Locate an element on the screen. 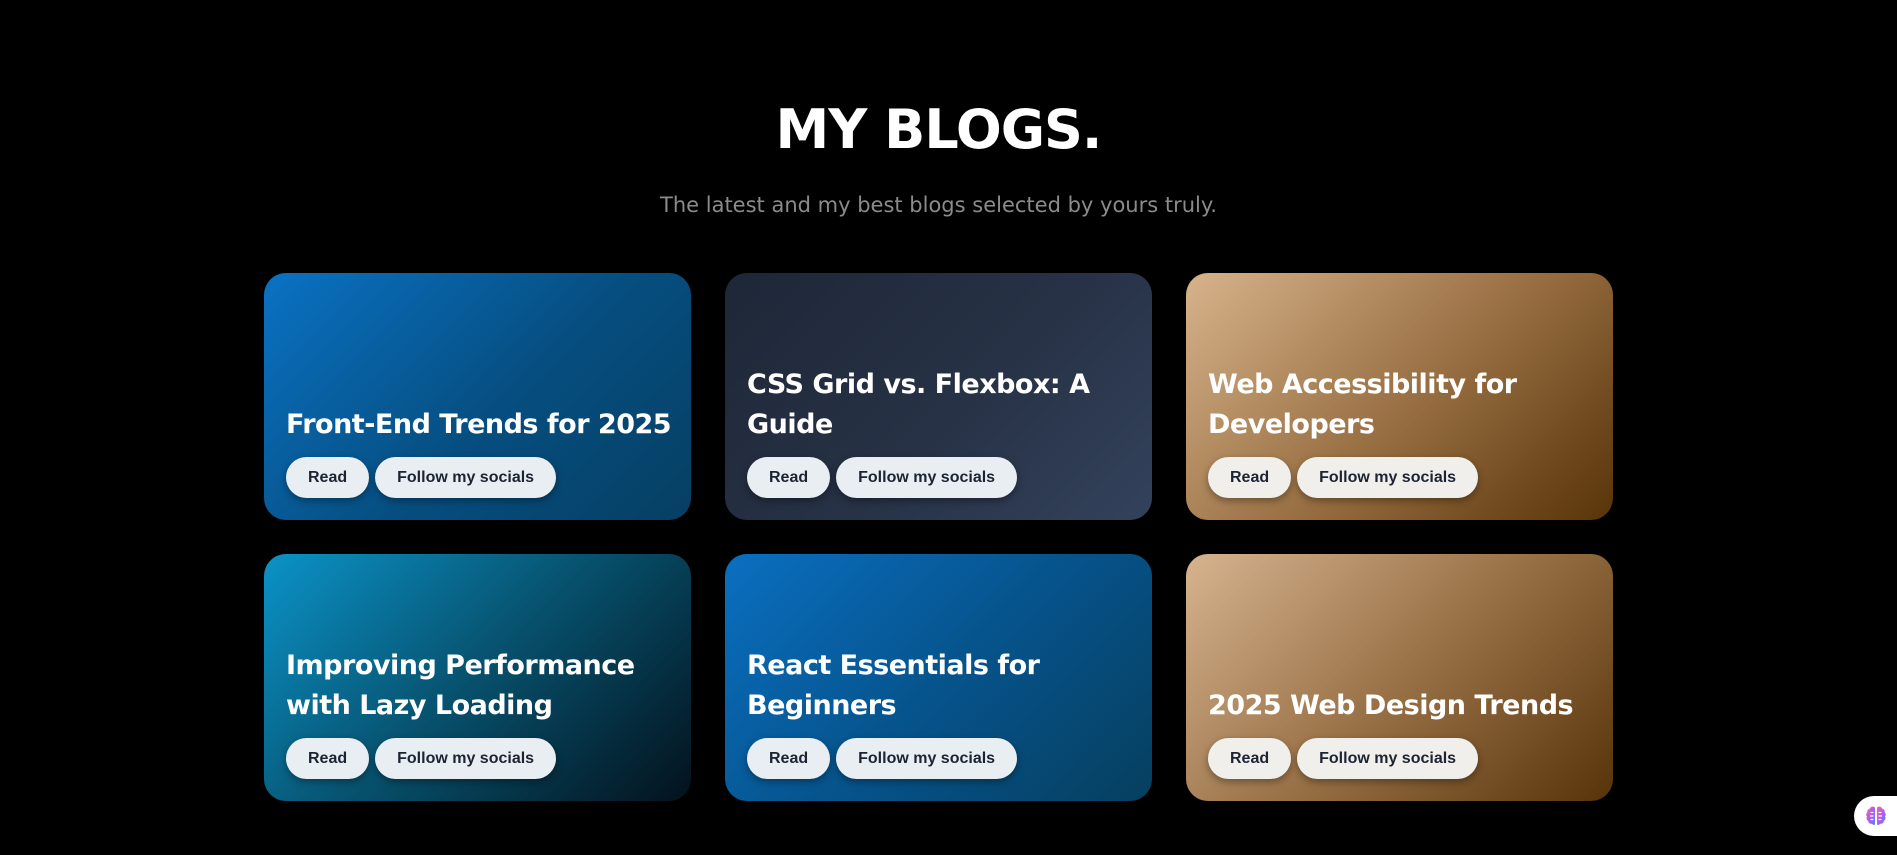 The width and height of the screenshot is (1897, 855). brain-icon is located at coordinates (1876, 815).